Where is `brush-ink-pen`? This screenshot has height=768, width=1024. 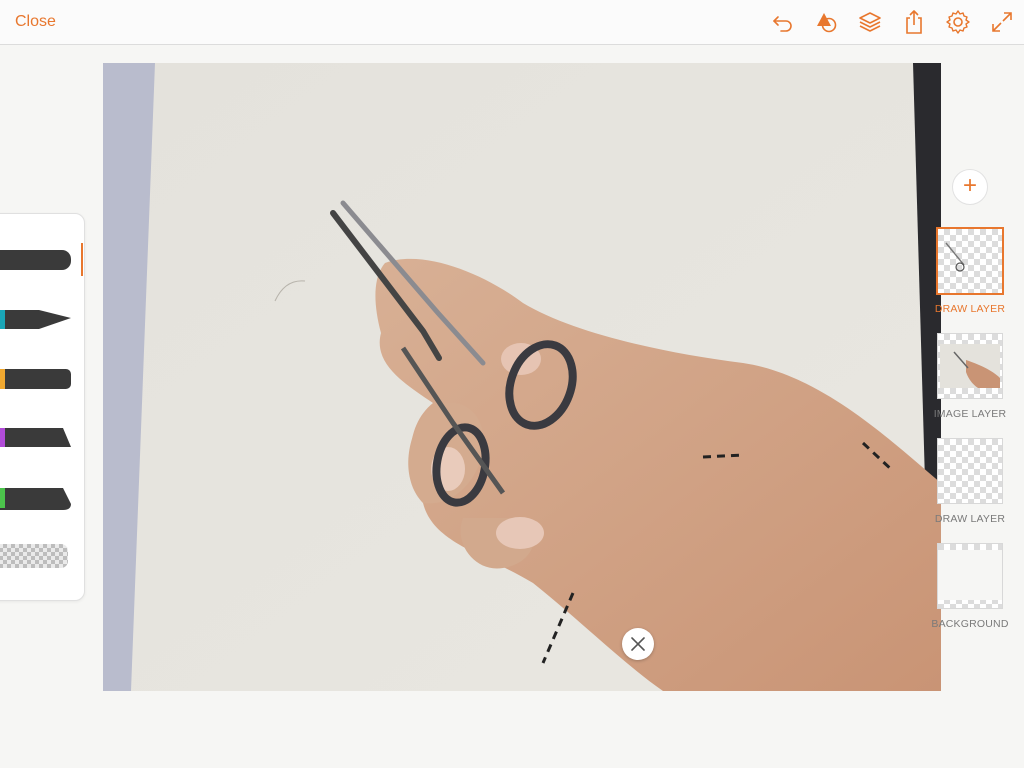
brush-ink-pen is located at coordinates (41, 320).